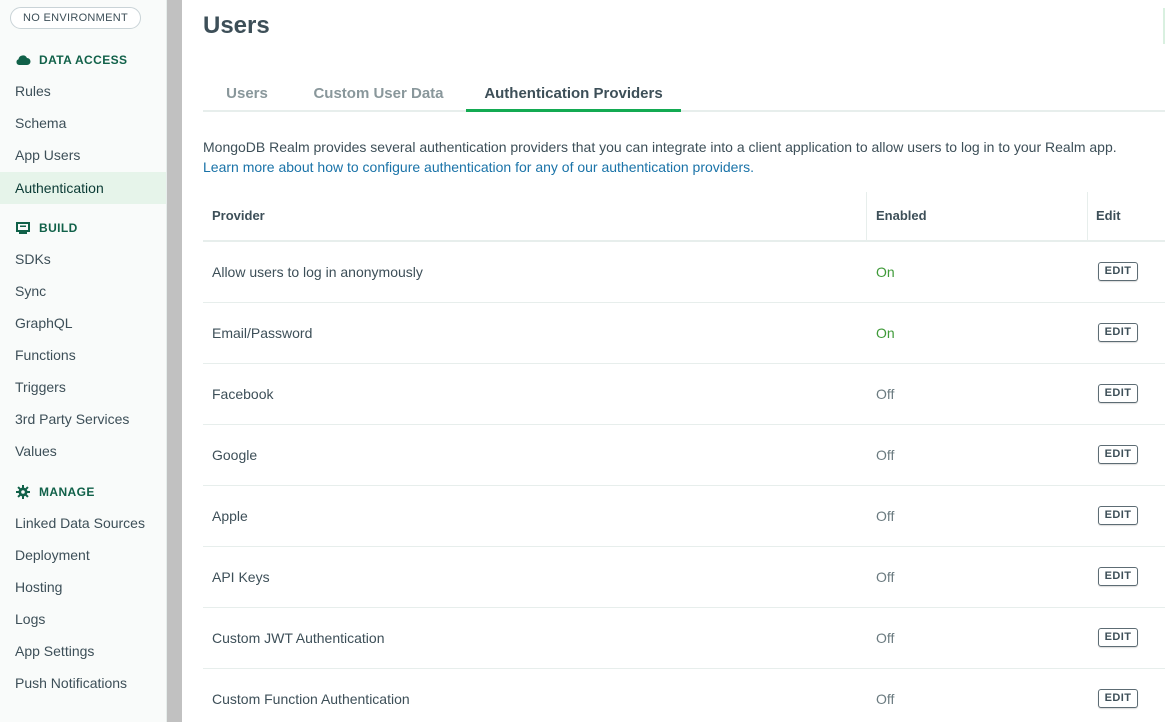 The image size is (1165, 722). I want to click on sidebar-item-sdks: SDKs, so click(83, 259).